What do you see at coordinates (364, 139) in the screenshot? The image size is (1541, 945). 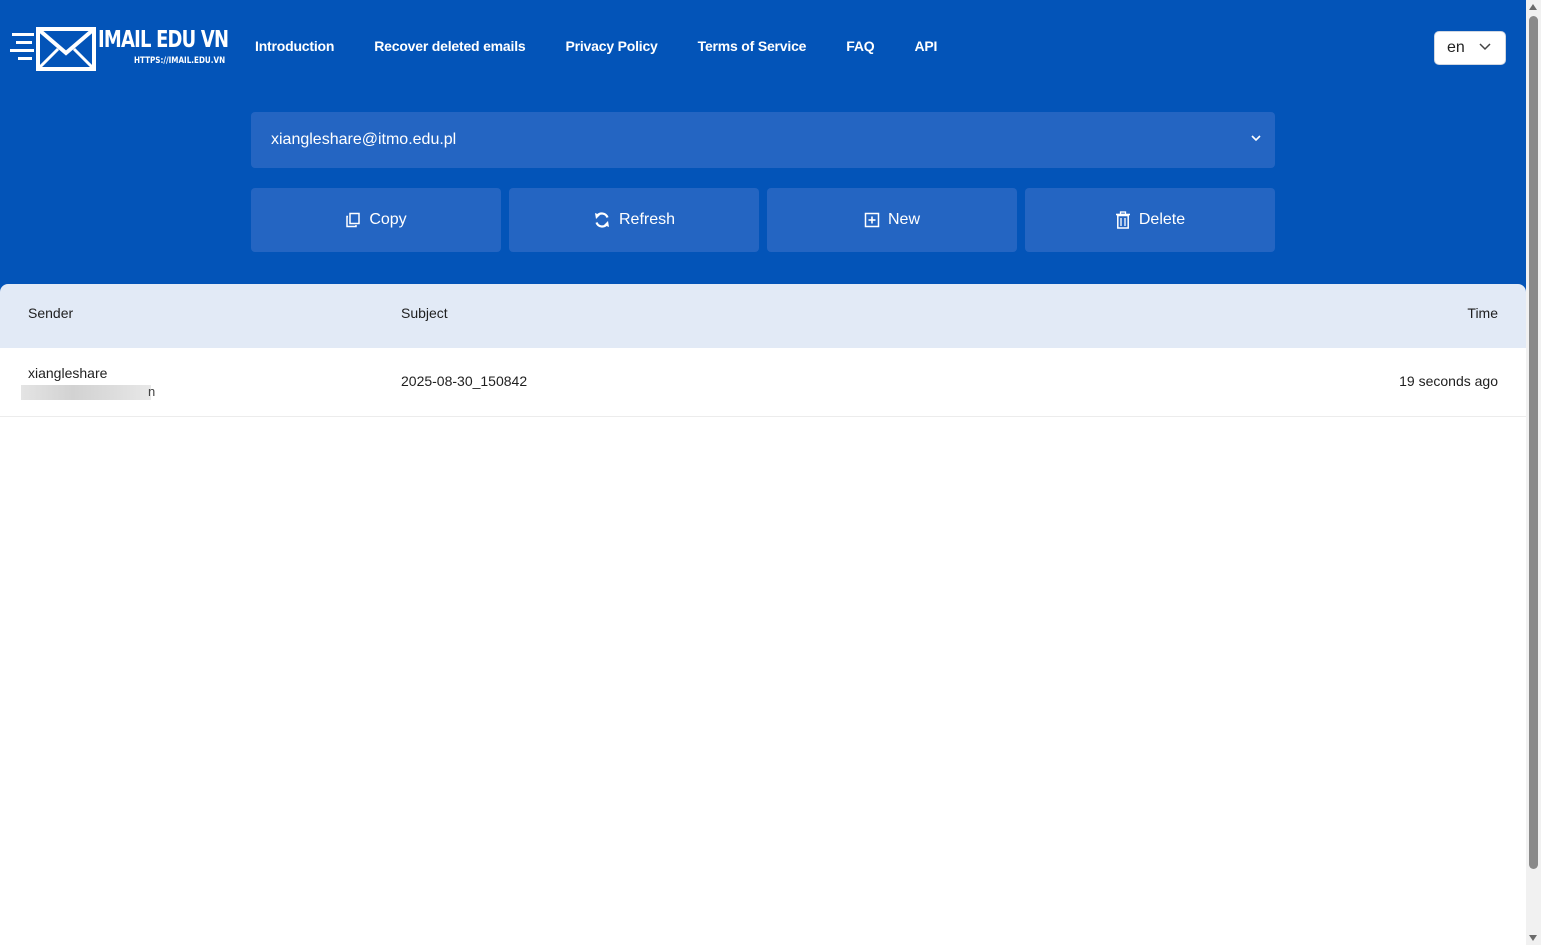 I see `email-address-value: xiangleshare@itmo.edu.pl` at bounding box center [364, 139].